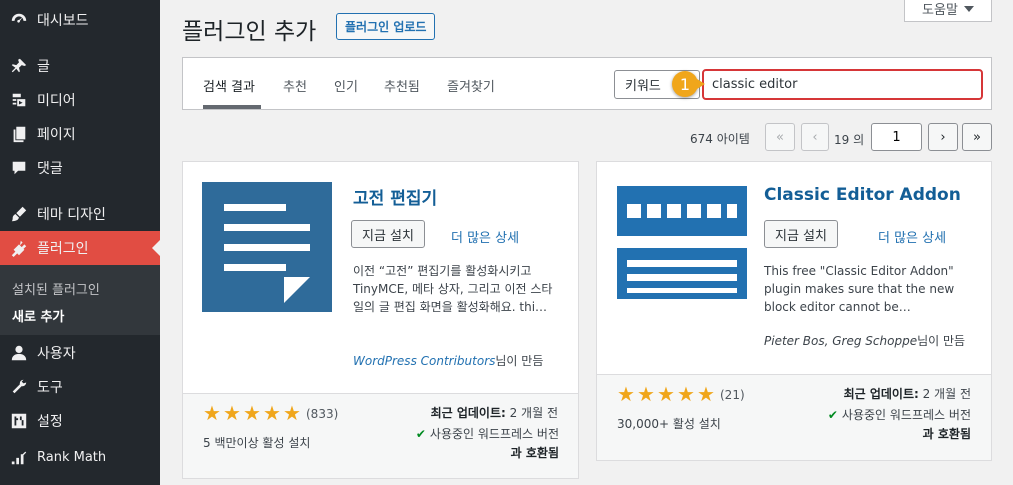  I want to click on submenu-installed-plugins: 설치된 플러그인, so click(56, 288).